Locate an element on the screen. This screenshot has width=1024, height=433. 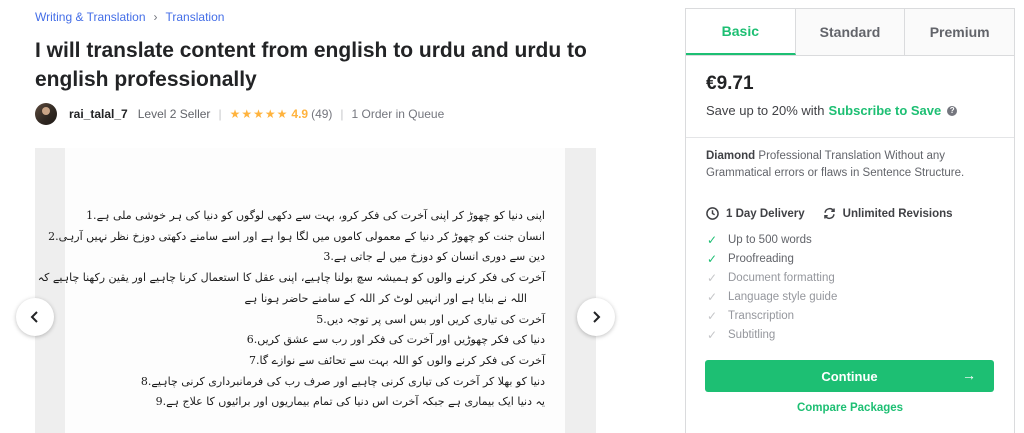
breadcrumb-category-link: Writing & Translation is located at coordinates (90, 17).